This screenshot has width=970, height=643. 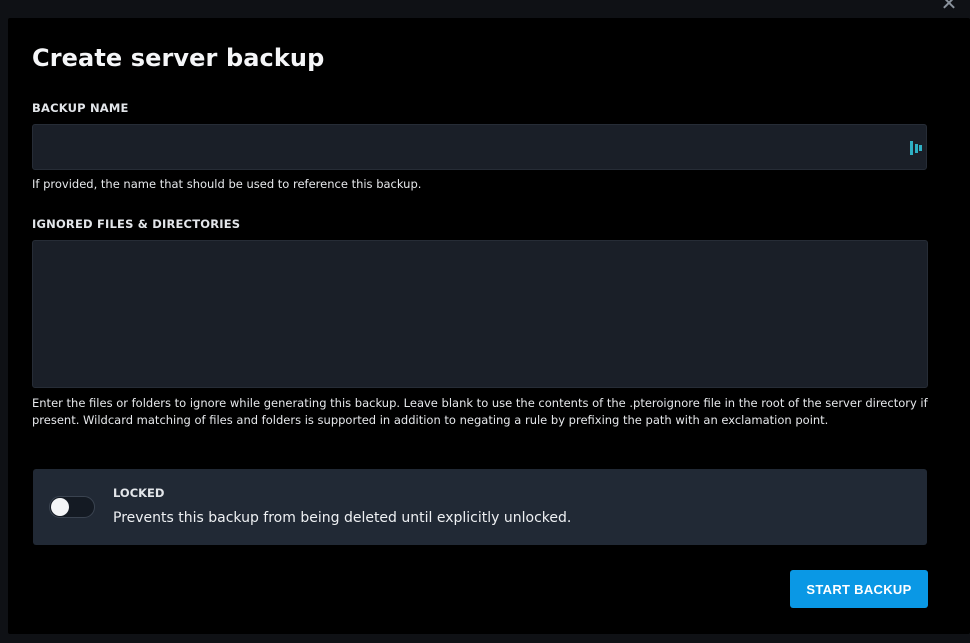 I want to click on backup-name-input, so click(x=479, y=147).